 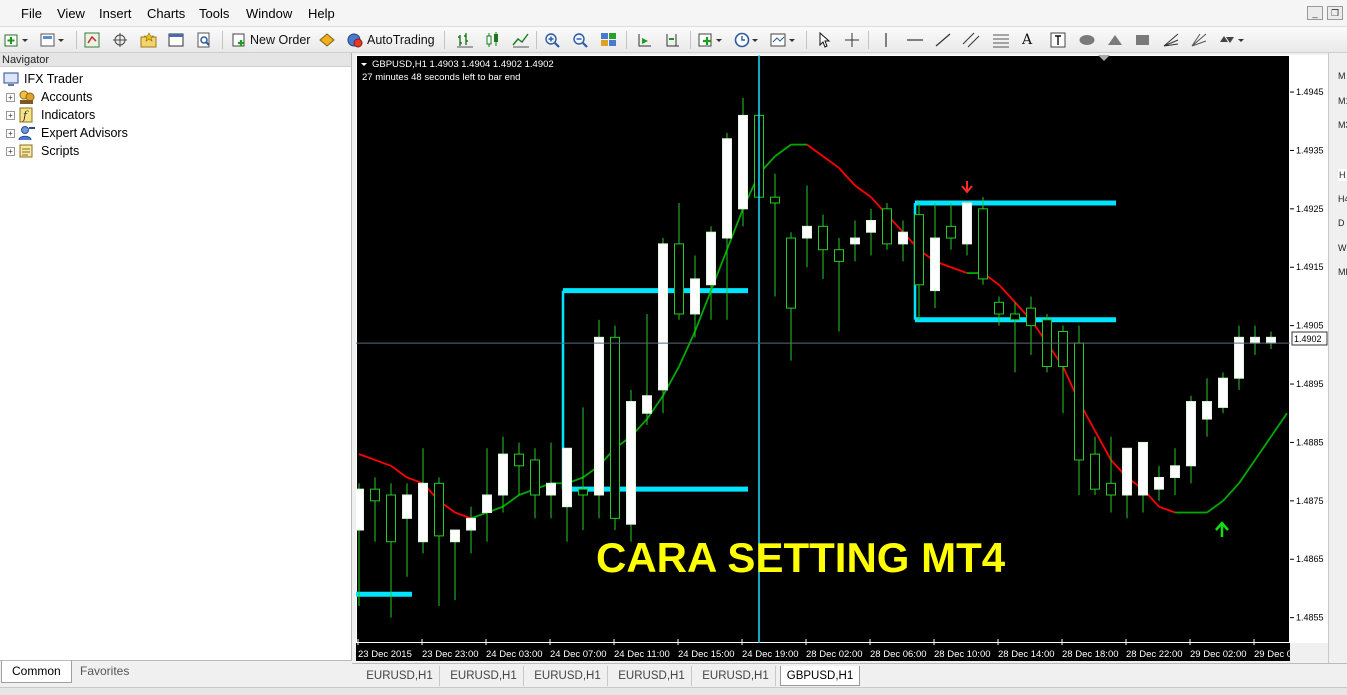 I want to click on autotrading-label: AutoTrading, so click(x=401, y=40).